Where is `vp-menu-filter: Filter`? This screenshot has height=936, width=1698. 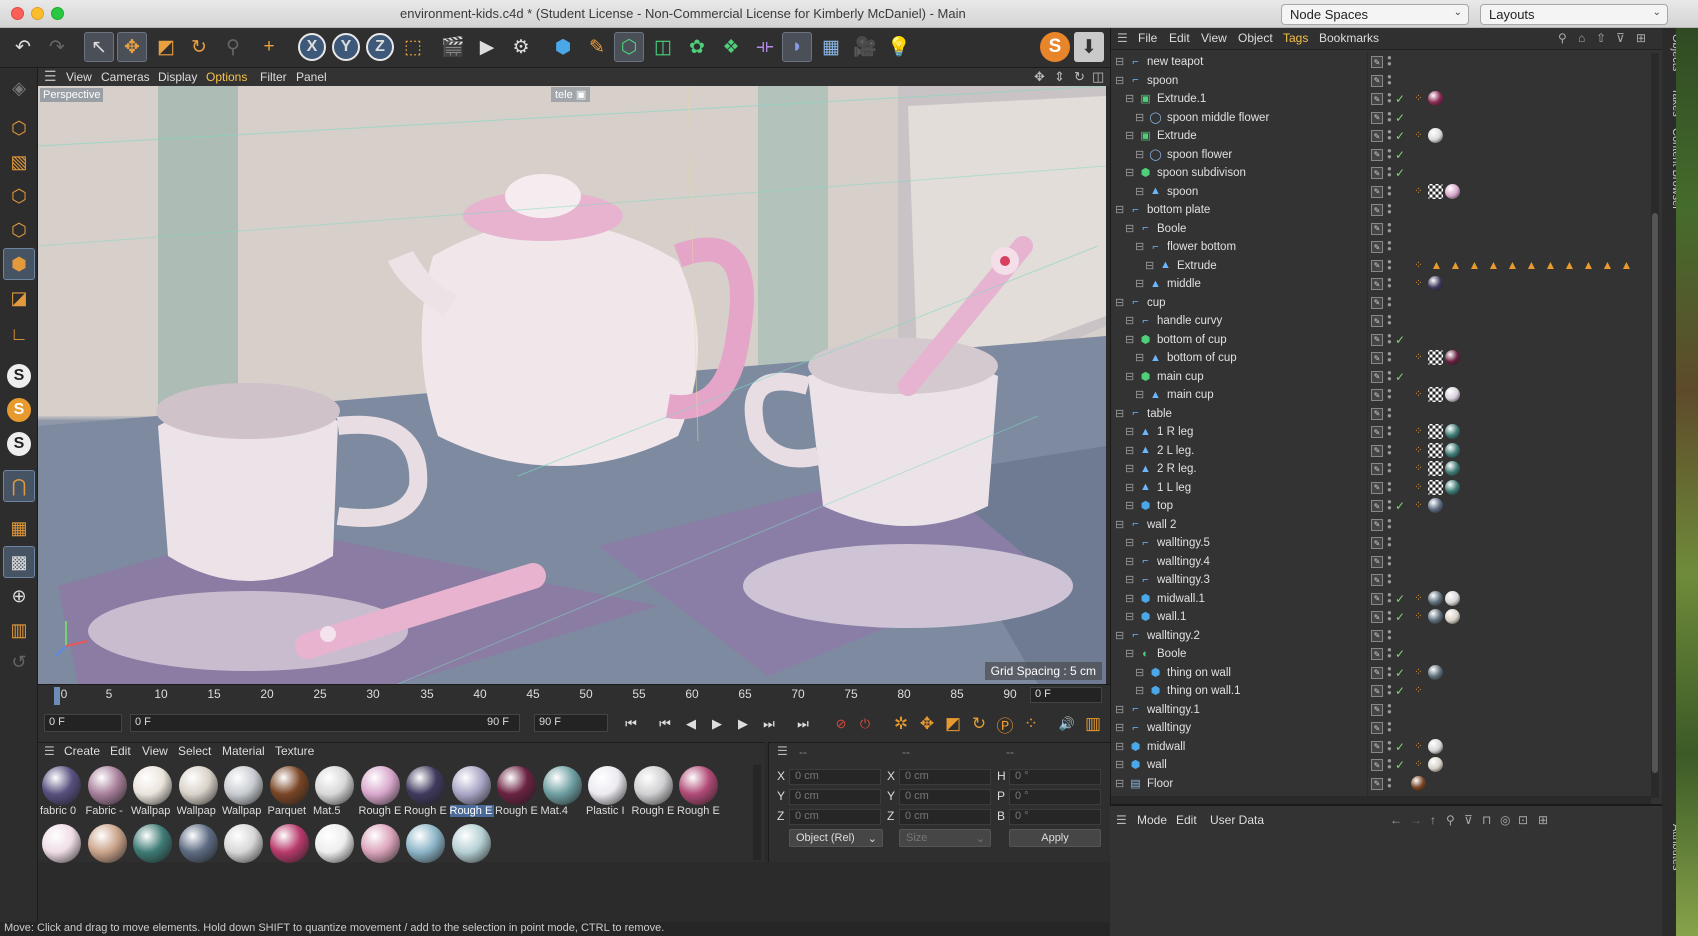
vp-menu-filter: Filter is located at coordinates (273, 77).